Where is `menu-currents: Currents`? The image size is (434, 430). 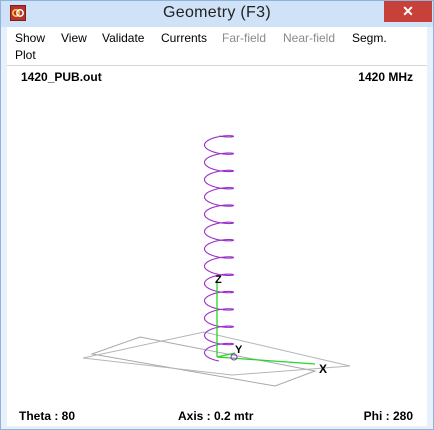
menu-currents: Currents is located at coordinates (184, 38).